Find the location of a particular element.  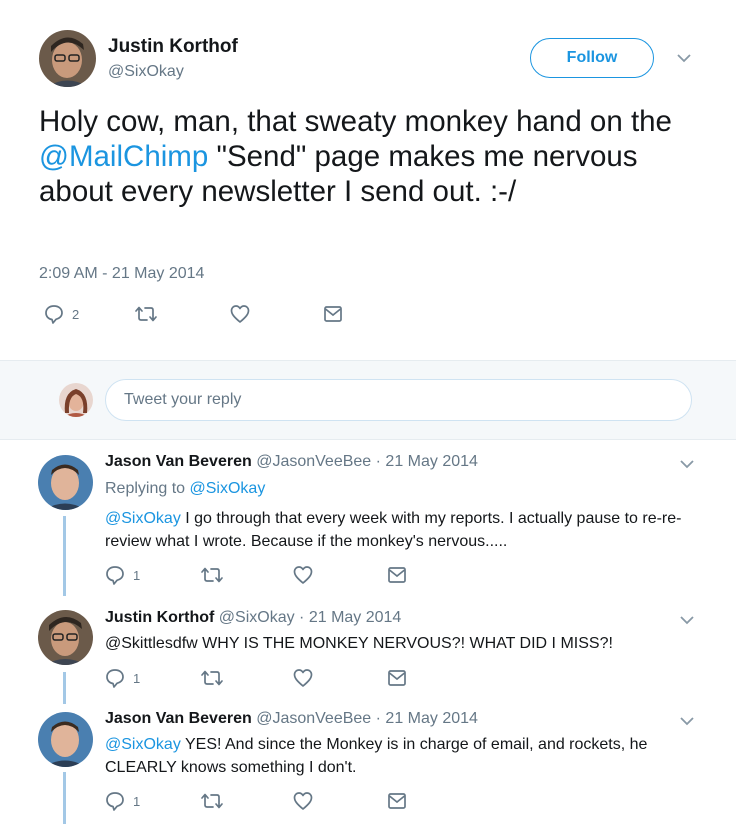

follow-button-label: Follow is located at coordinates (592, 57).